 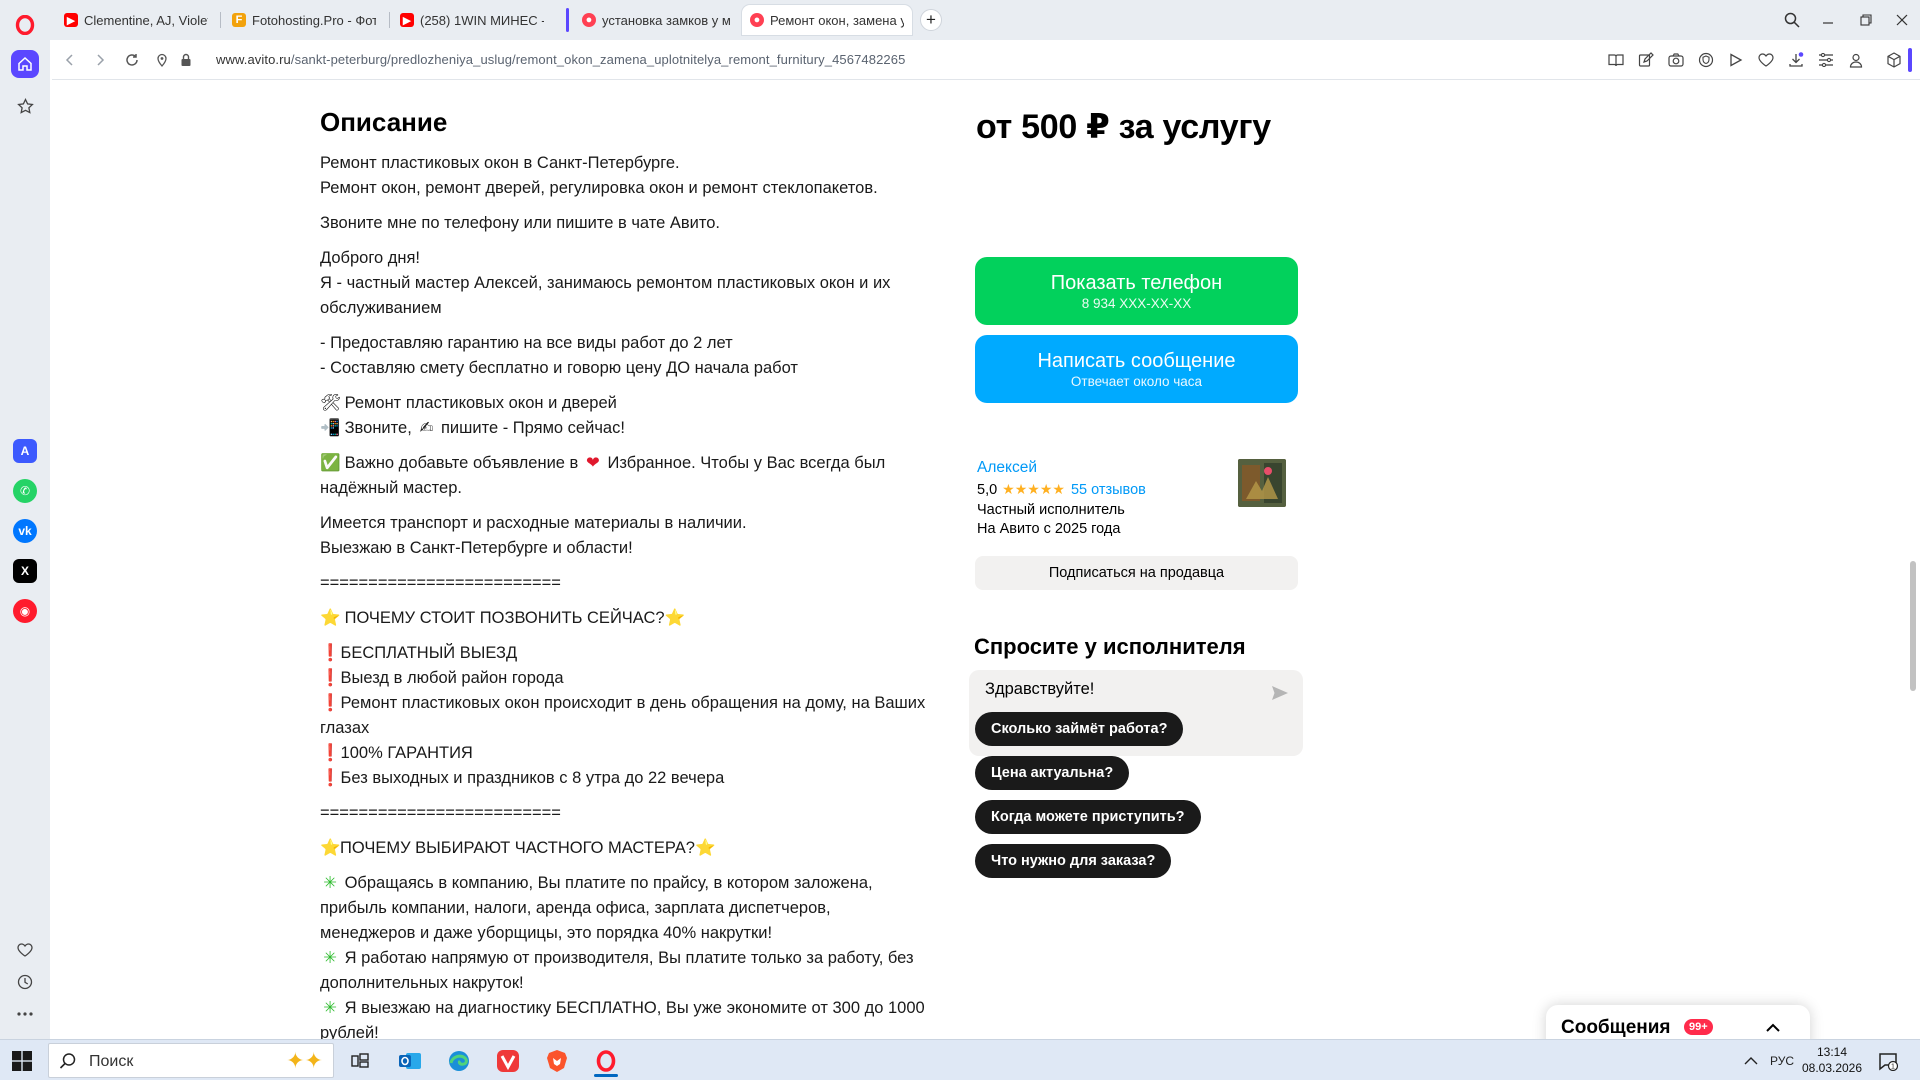 I want to click on minimize-icon, so click(x=1828, y=20).